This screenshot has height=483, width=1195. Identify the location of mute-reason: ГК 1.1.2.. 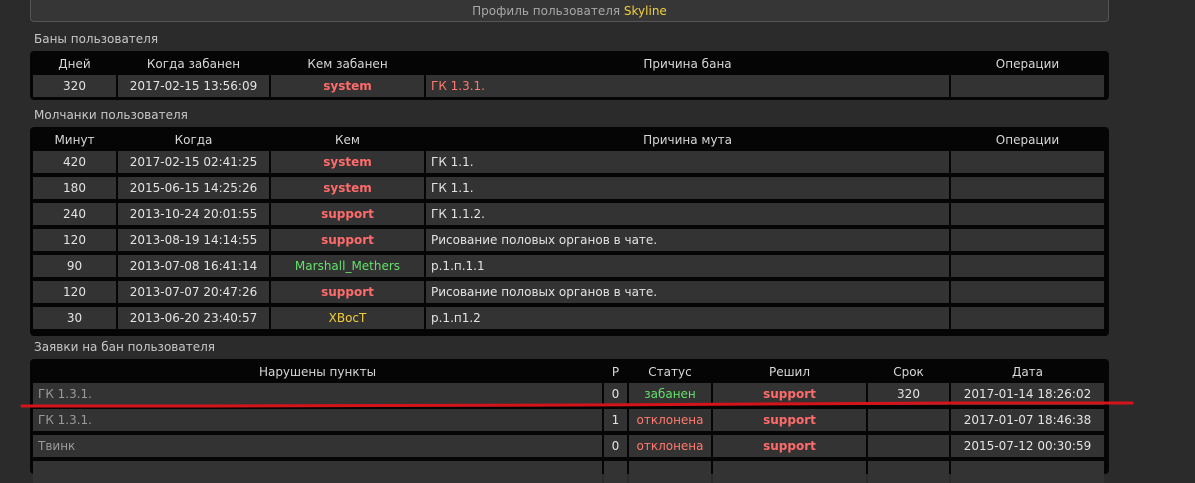
(687, 214).